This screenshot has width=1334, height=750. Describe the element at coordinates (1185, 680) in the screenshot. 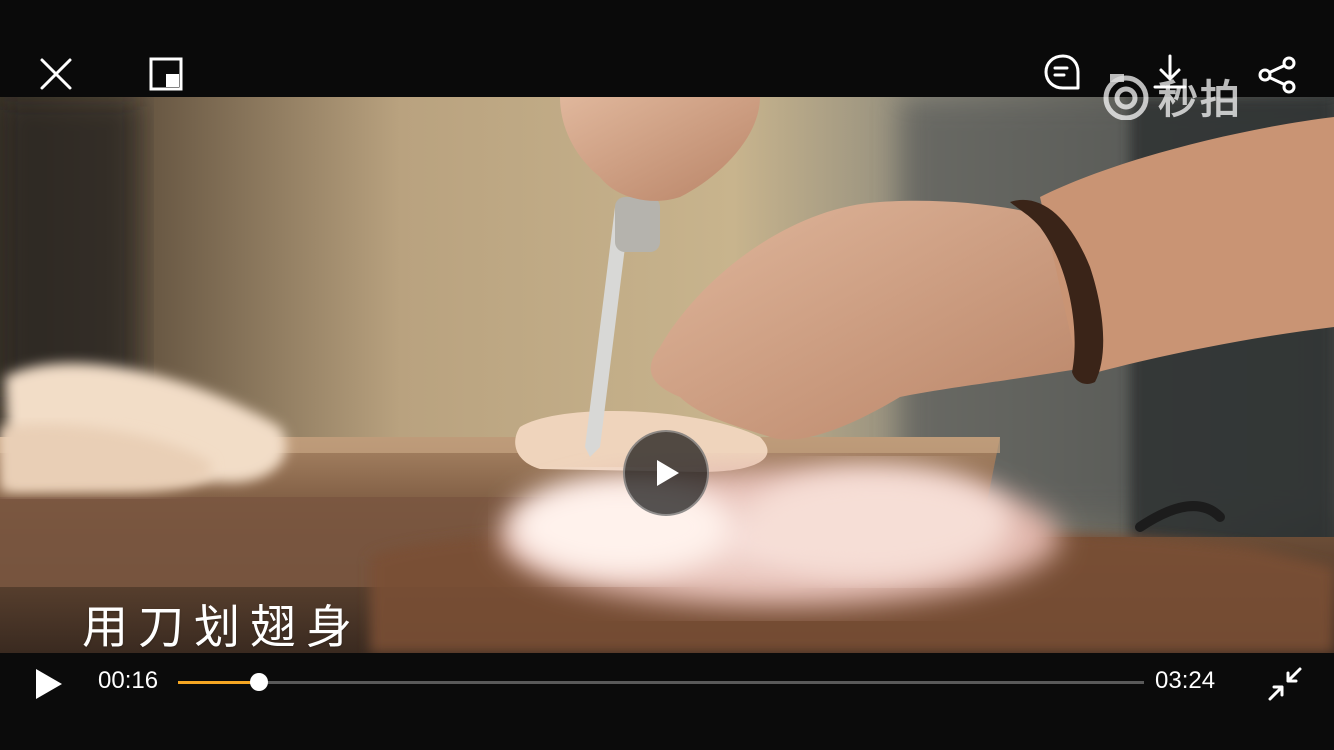

I see `total-time: 03:24` at that location.